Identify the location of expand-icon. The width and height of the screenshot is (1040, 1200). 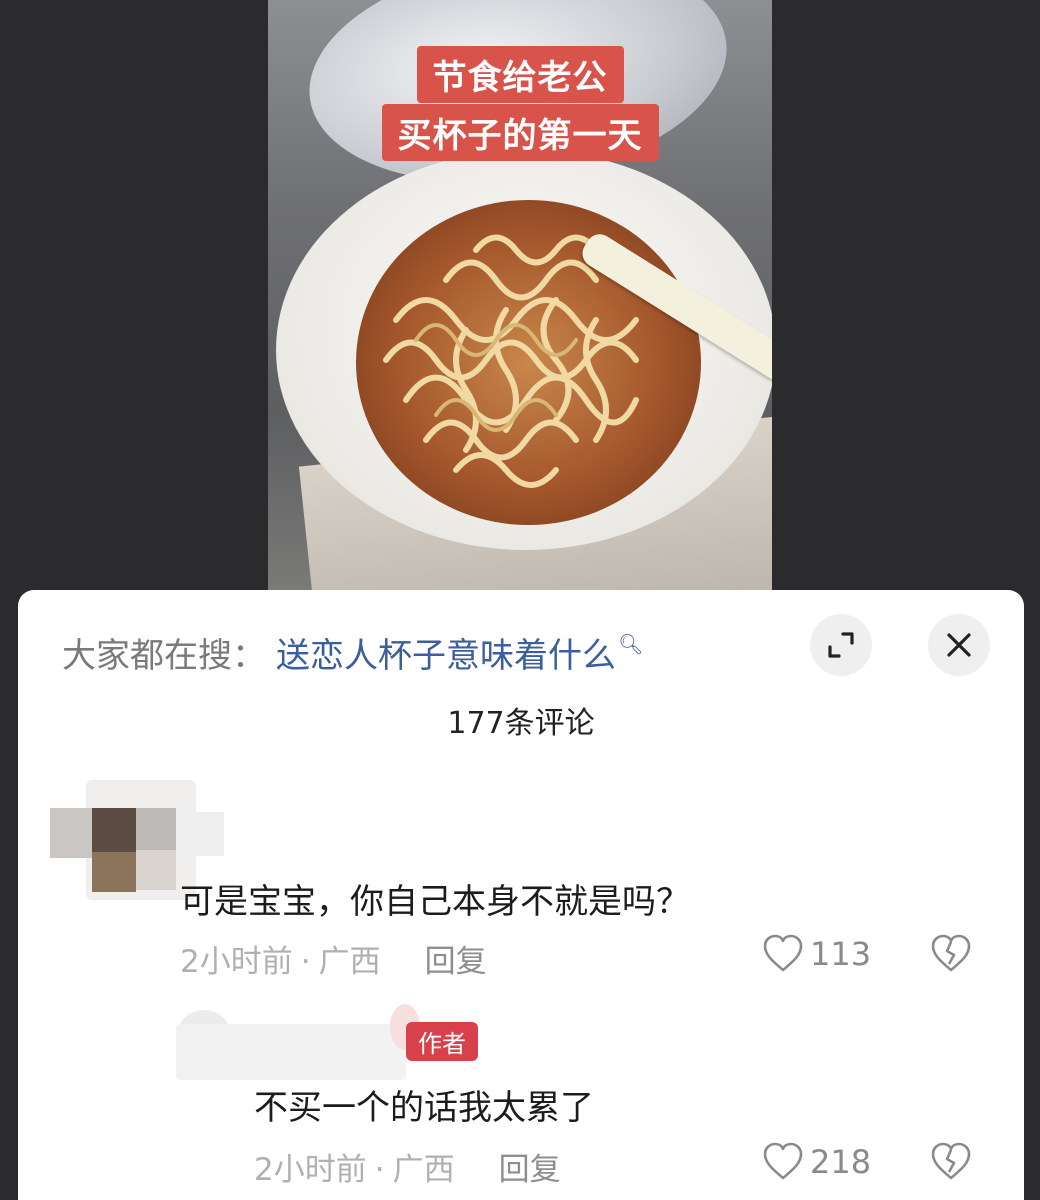
(841, 645).